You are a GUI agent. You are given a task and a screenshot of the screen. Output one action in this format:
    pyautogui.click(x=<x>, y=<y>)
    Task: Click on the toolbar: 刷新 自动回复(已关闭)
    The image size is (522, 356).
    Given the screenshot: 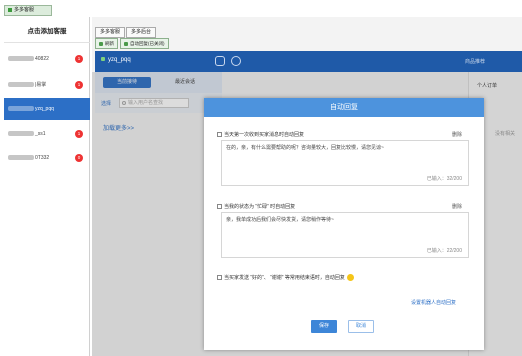 What is the action you would take?
    pyautogui.click(x=133, y=43)
    